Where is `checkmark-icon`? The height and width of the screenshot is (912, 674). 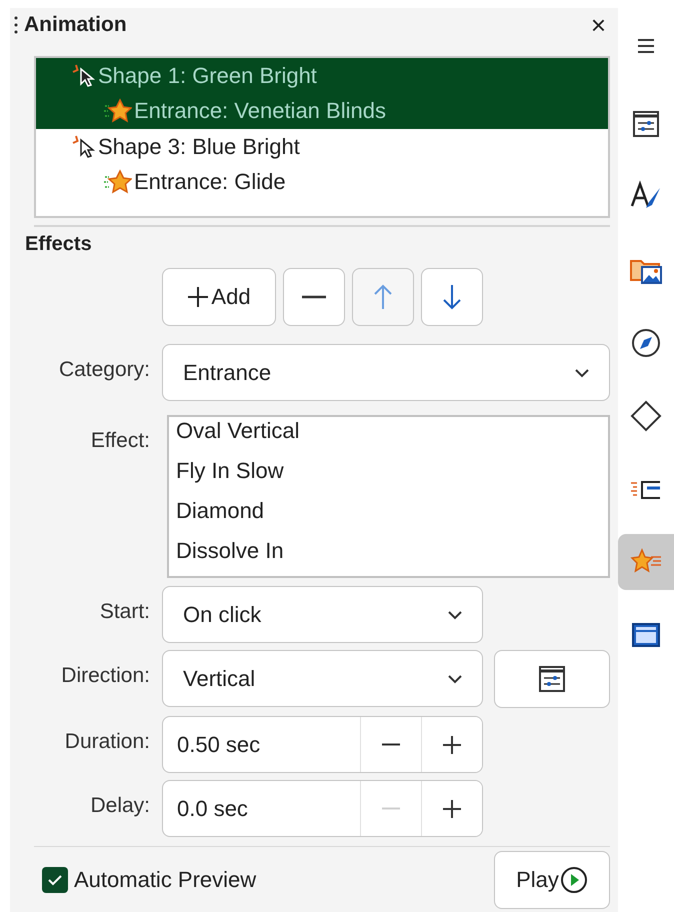
checkmark-icon is located at coordinates (55, 880).